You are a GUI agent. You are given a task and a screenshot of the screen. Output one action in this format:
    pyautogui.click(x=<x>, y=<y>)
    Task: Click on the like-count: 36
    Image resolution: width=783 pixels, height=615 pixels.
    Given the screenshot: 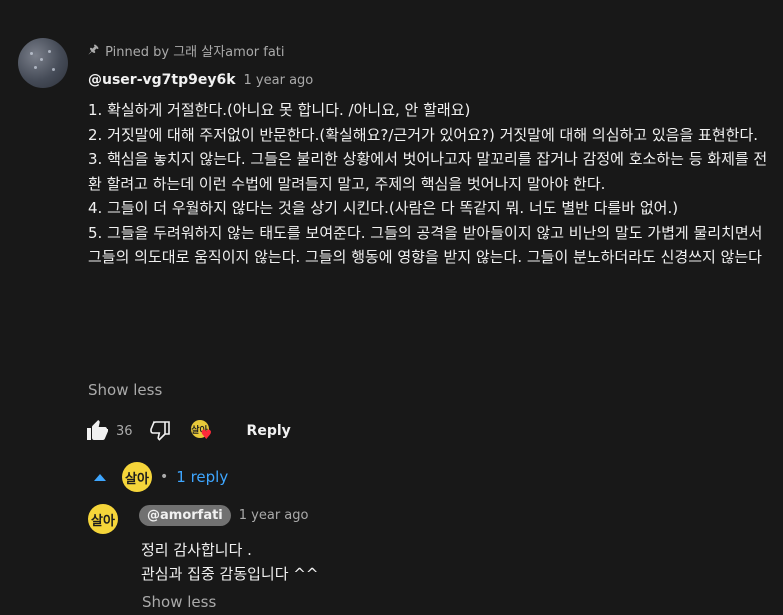 What is the action you would take?
    pyautogui.click(x=124, y=431)
    